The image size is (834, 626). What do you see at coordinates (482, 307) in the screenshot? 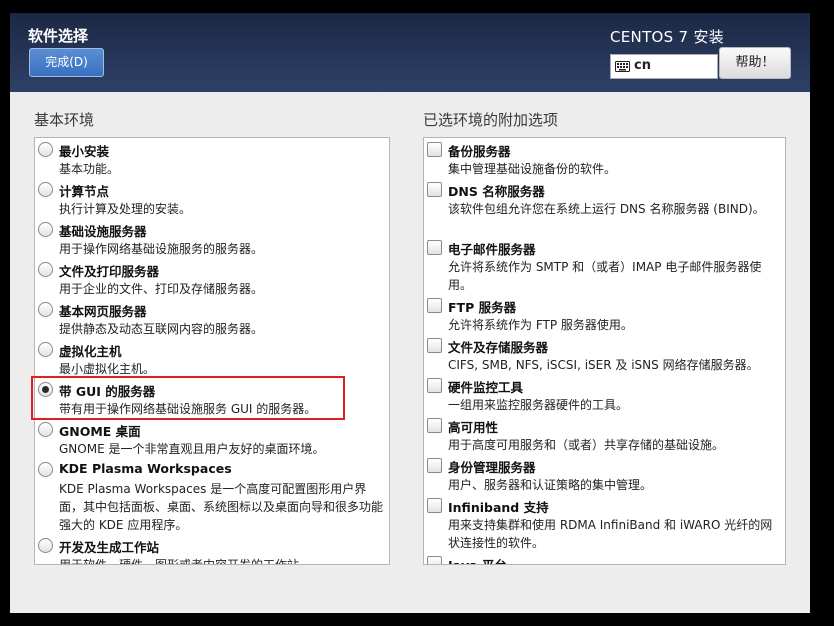
I see `addon-name: FTP 服务器` at bounding box center [482, 307].